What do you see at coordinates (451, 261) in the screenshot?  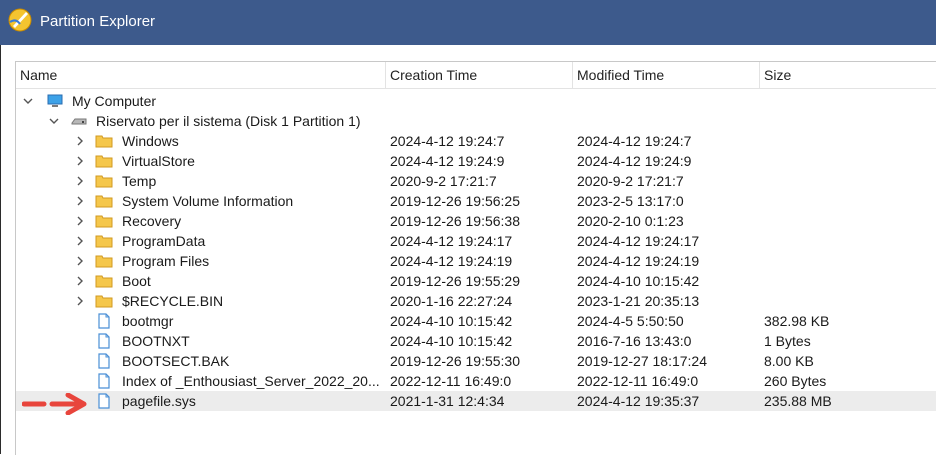 I see `cell-creation-time: 2024-4-12 19:24:19` at bounding box center [451, 261].